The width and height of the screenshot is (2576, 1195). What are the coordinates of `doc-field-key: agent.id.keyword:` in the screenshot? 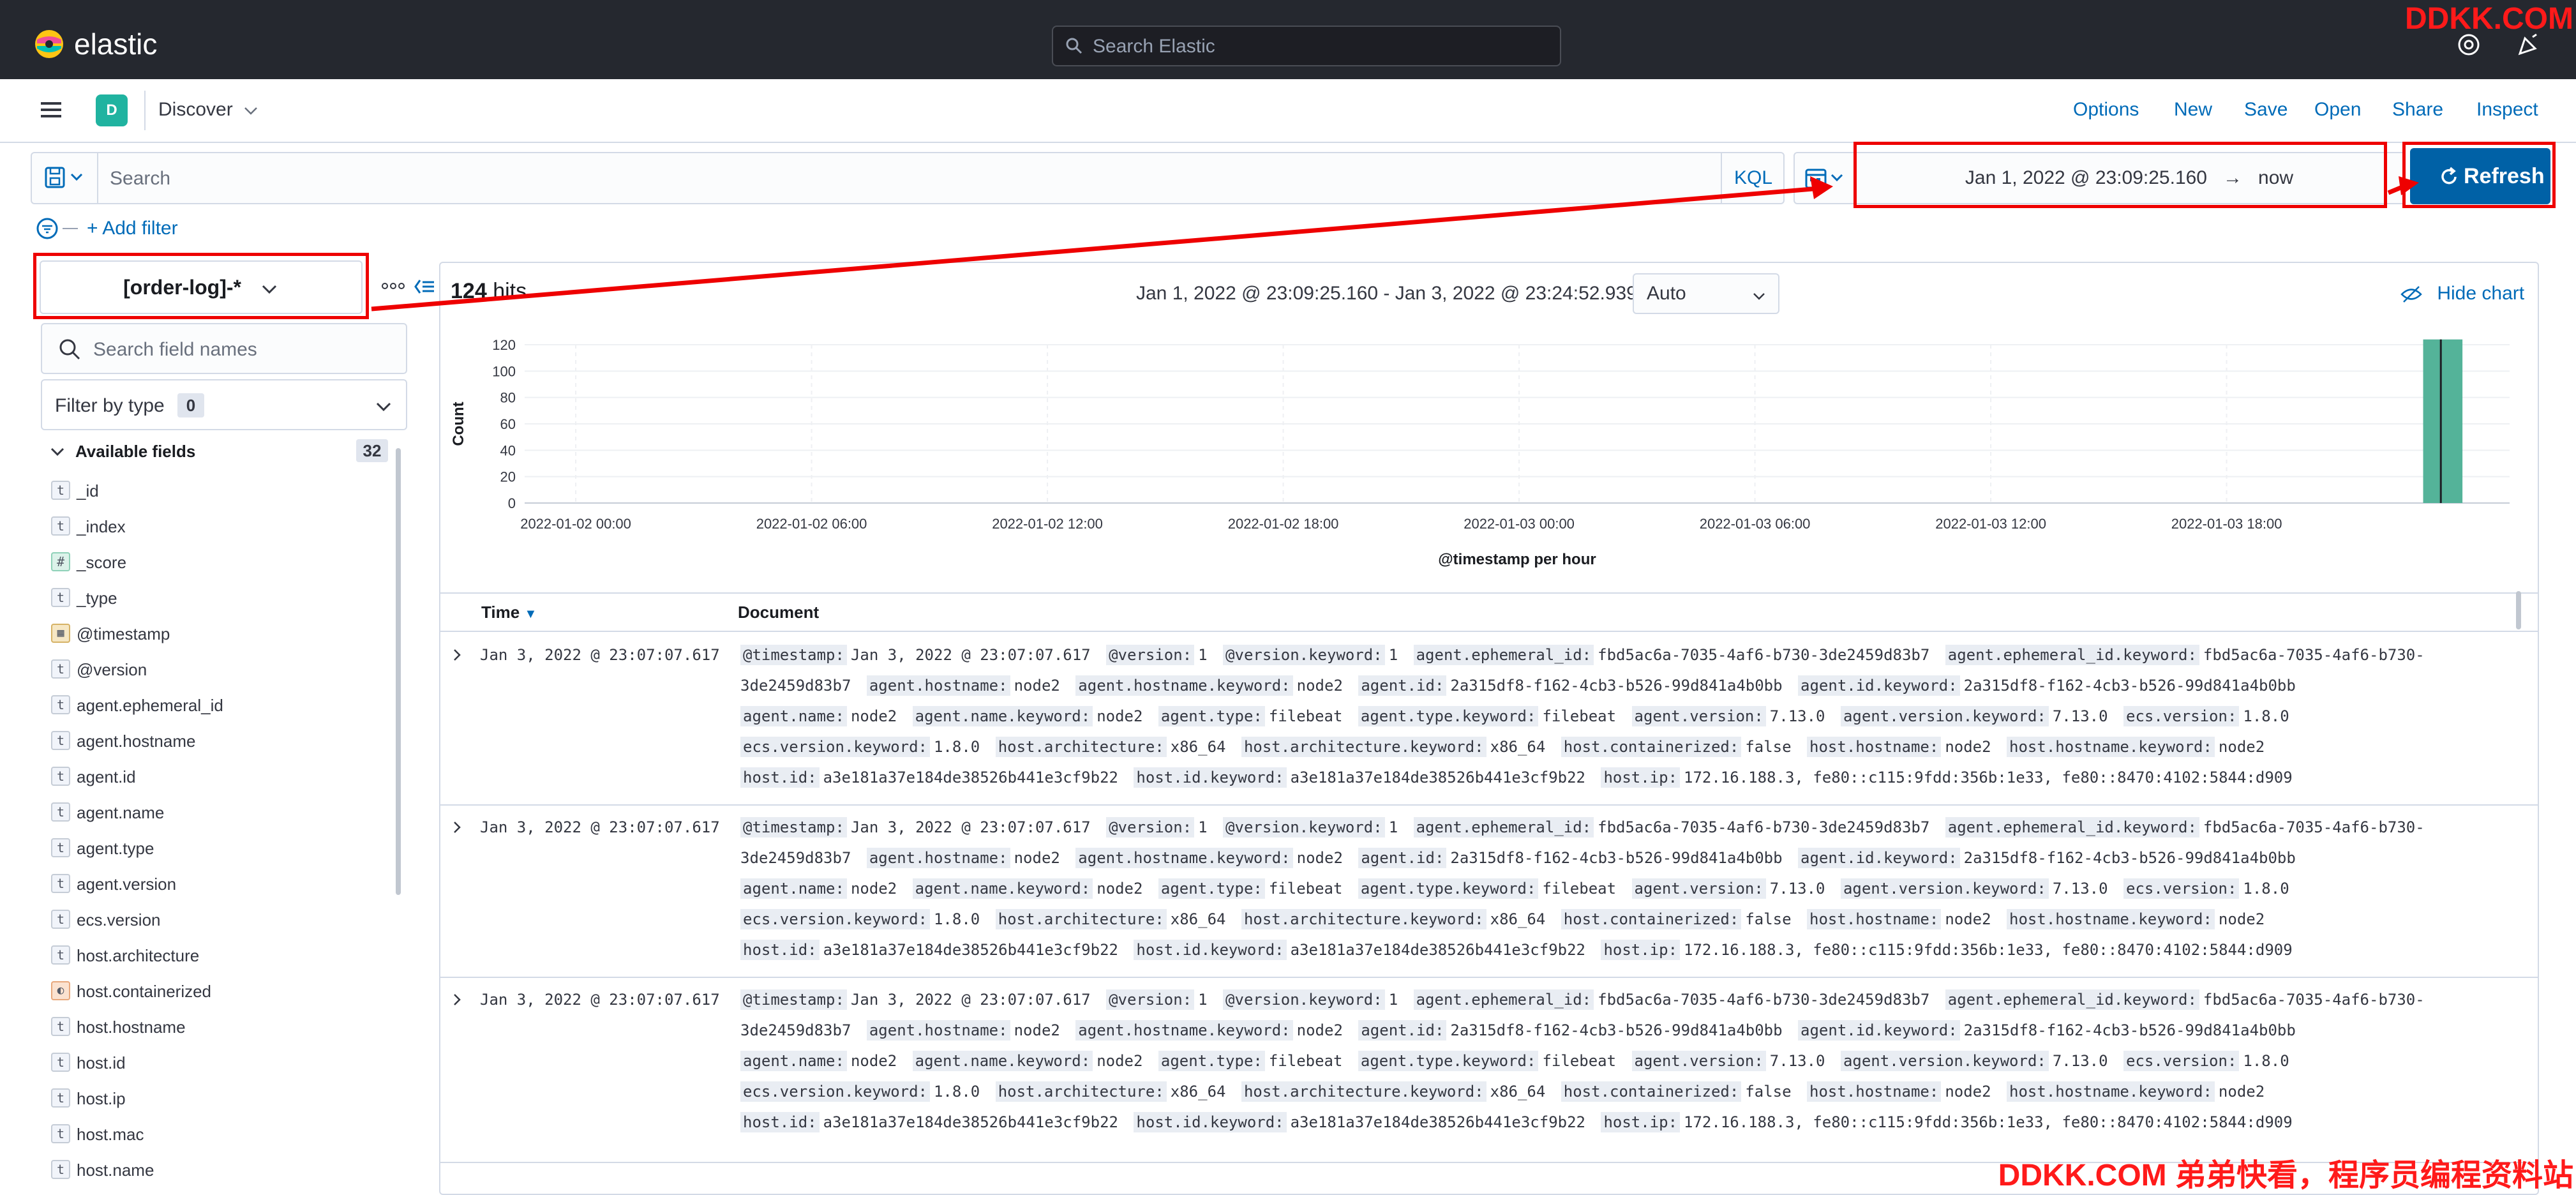 It's located at (1879, 1030).